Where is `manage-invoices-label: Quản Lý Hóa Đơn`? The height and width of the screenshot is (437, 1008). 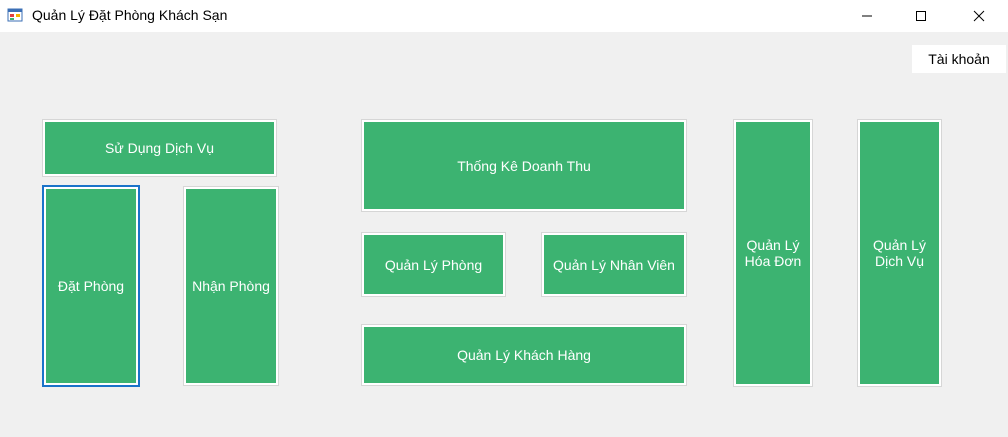
manage-invoices-label: Quản Lý Hóa Đơn is located at coordinates (773, 253).